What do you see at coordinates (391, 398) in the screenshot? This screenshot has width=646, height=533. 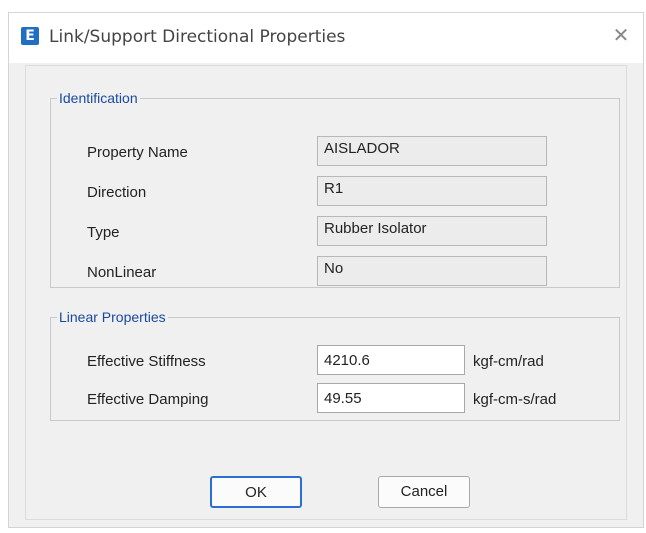 I see `effective-damping-input` at bounding box center [391, 398].